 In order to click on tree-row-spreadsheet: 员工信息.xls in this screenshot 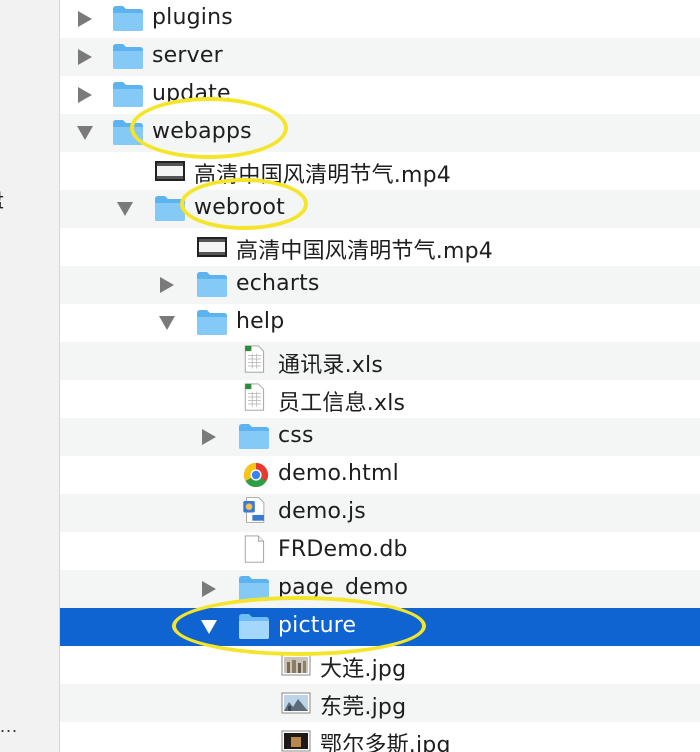, I will do `click(380, 399)`.